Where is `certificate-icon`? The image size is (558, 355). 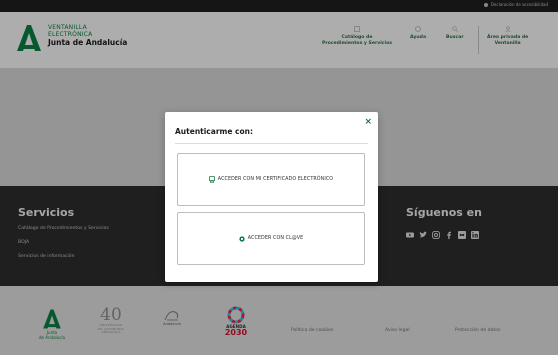 certificate-icon is located at coordinates (211, 179).